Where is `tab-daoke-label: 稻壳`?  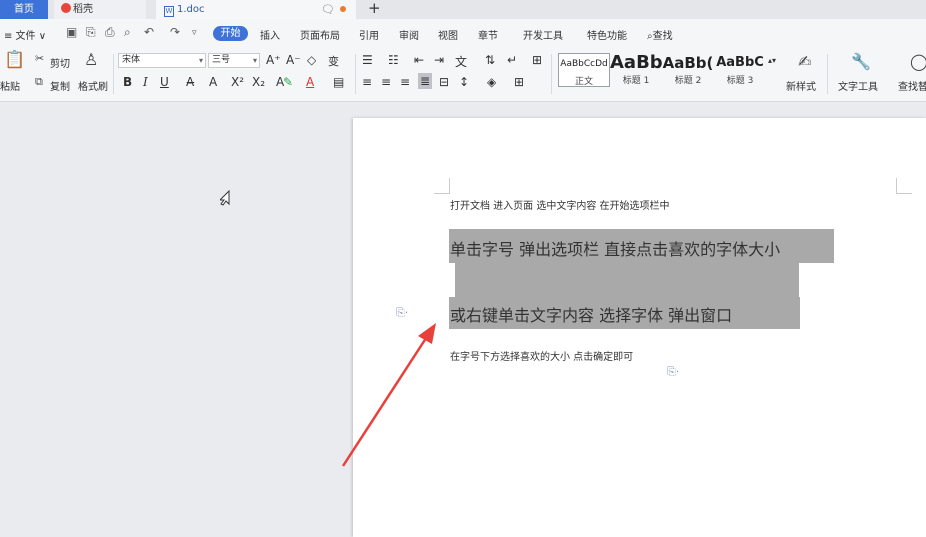 tab-daoke-label: 稻壳 is located at coordinates (83, 9).